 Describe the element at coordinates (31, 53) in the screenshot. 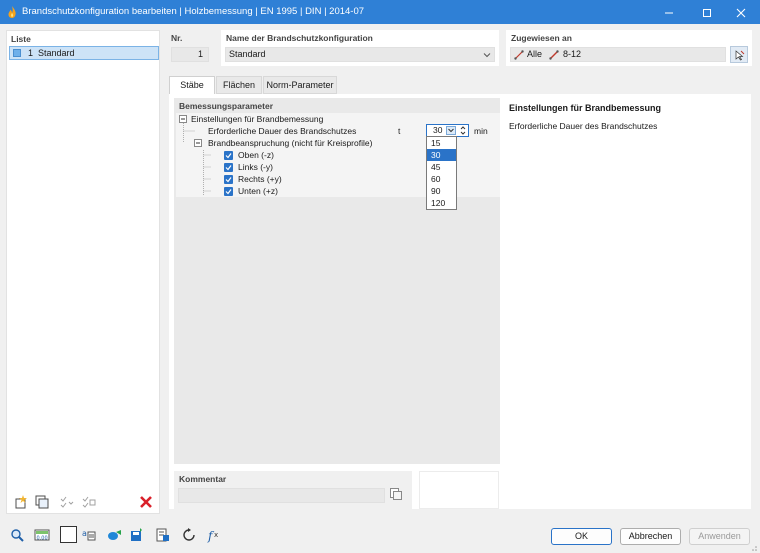

I see `list-item-number: 1` at that location.